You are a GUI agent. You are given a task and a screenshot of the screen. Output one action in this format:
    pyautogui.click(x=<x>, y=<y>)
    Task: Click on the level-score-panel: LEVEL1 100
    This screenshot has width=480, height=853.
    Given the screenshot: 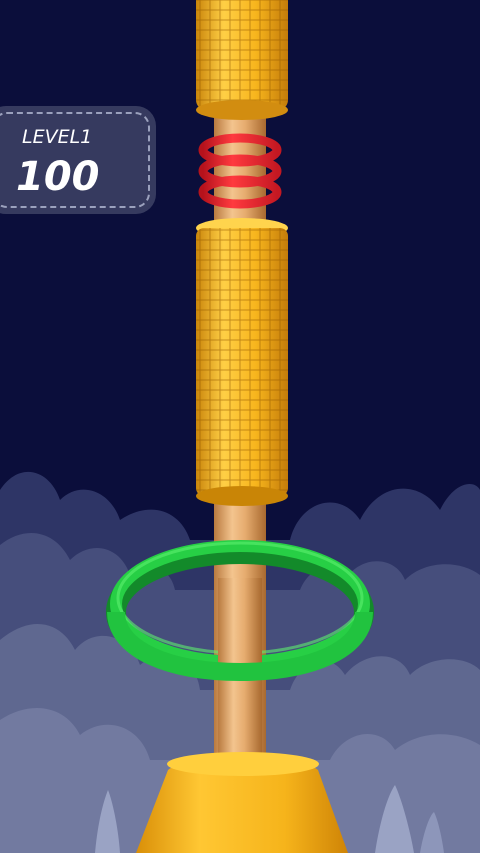 What is the action you would take?
    pyautogui.click(x=78, y=160)
    